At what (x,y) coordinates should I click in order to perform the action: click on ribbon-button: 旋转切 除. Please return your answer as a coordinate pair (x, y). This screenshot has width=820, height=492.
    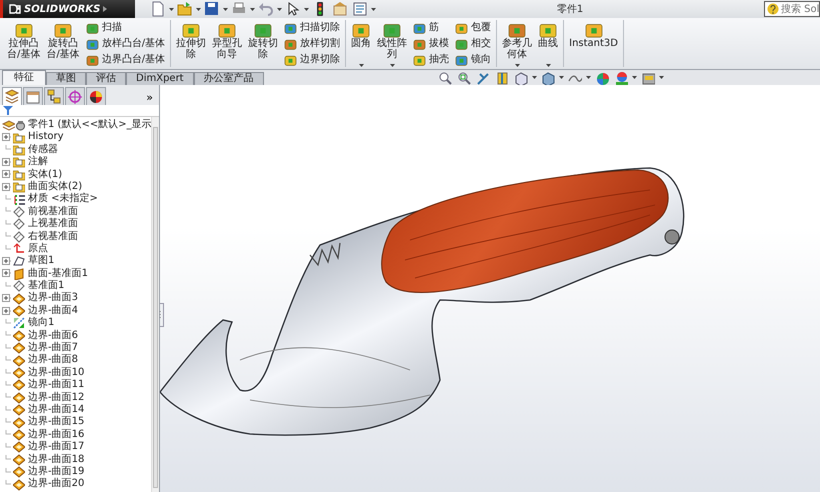
    Looking at the image, I should click on (263, 43).